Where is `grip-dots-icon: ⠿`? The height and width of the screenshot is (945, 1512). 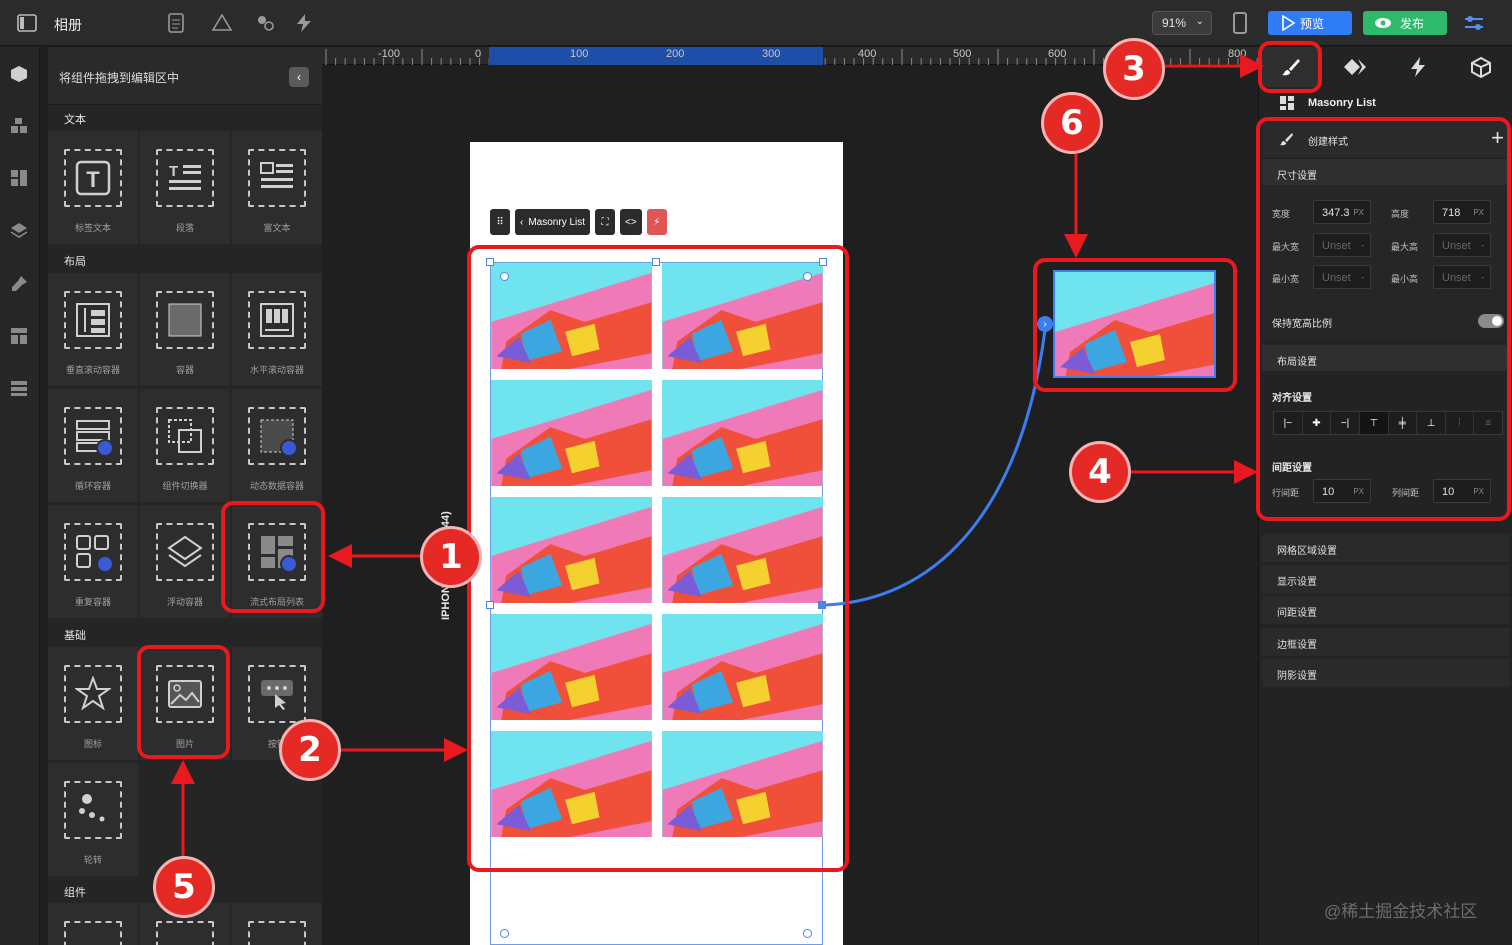 grip-dots-icon: ⠿ is located at coordinates (500, 222).